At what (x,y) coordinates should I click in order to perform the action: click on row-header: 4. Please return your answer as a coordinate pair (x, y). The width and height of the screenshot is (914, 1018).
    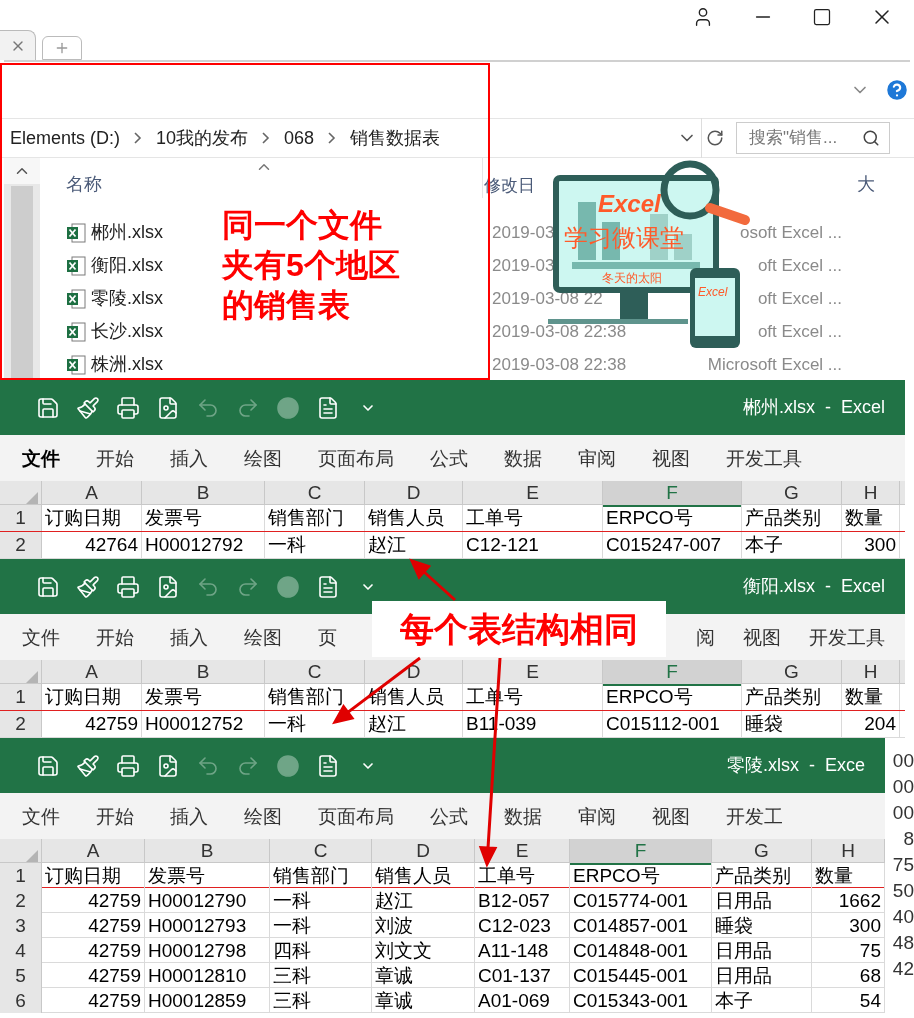
    Looking at the image, I should click on (21, 950).